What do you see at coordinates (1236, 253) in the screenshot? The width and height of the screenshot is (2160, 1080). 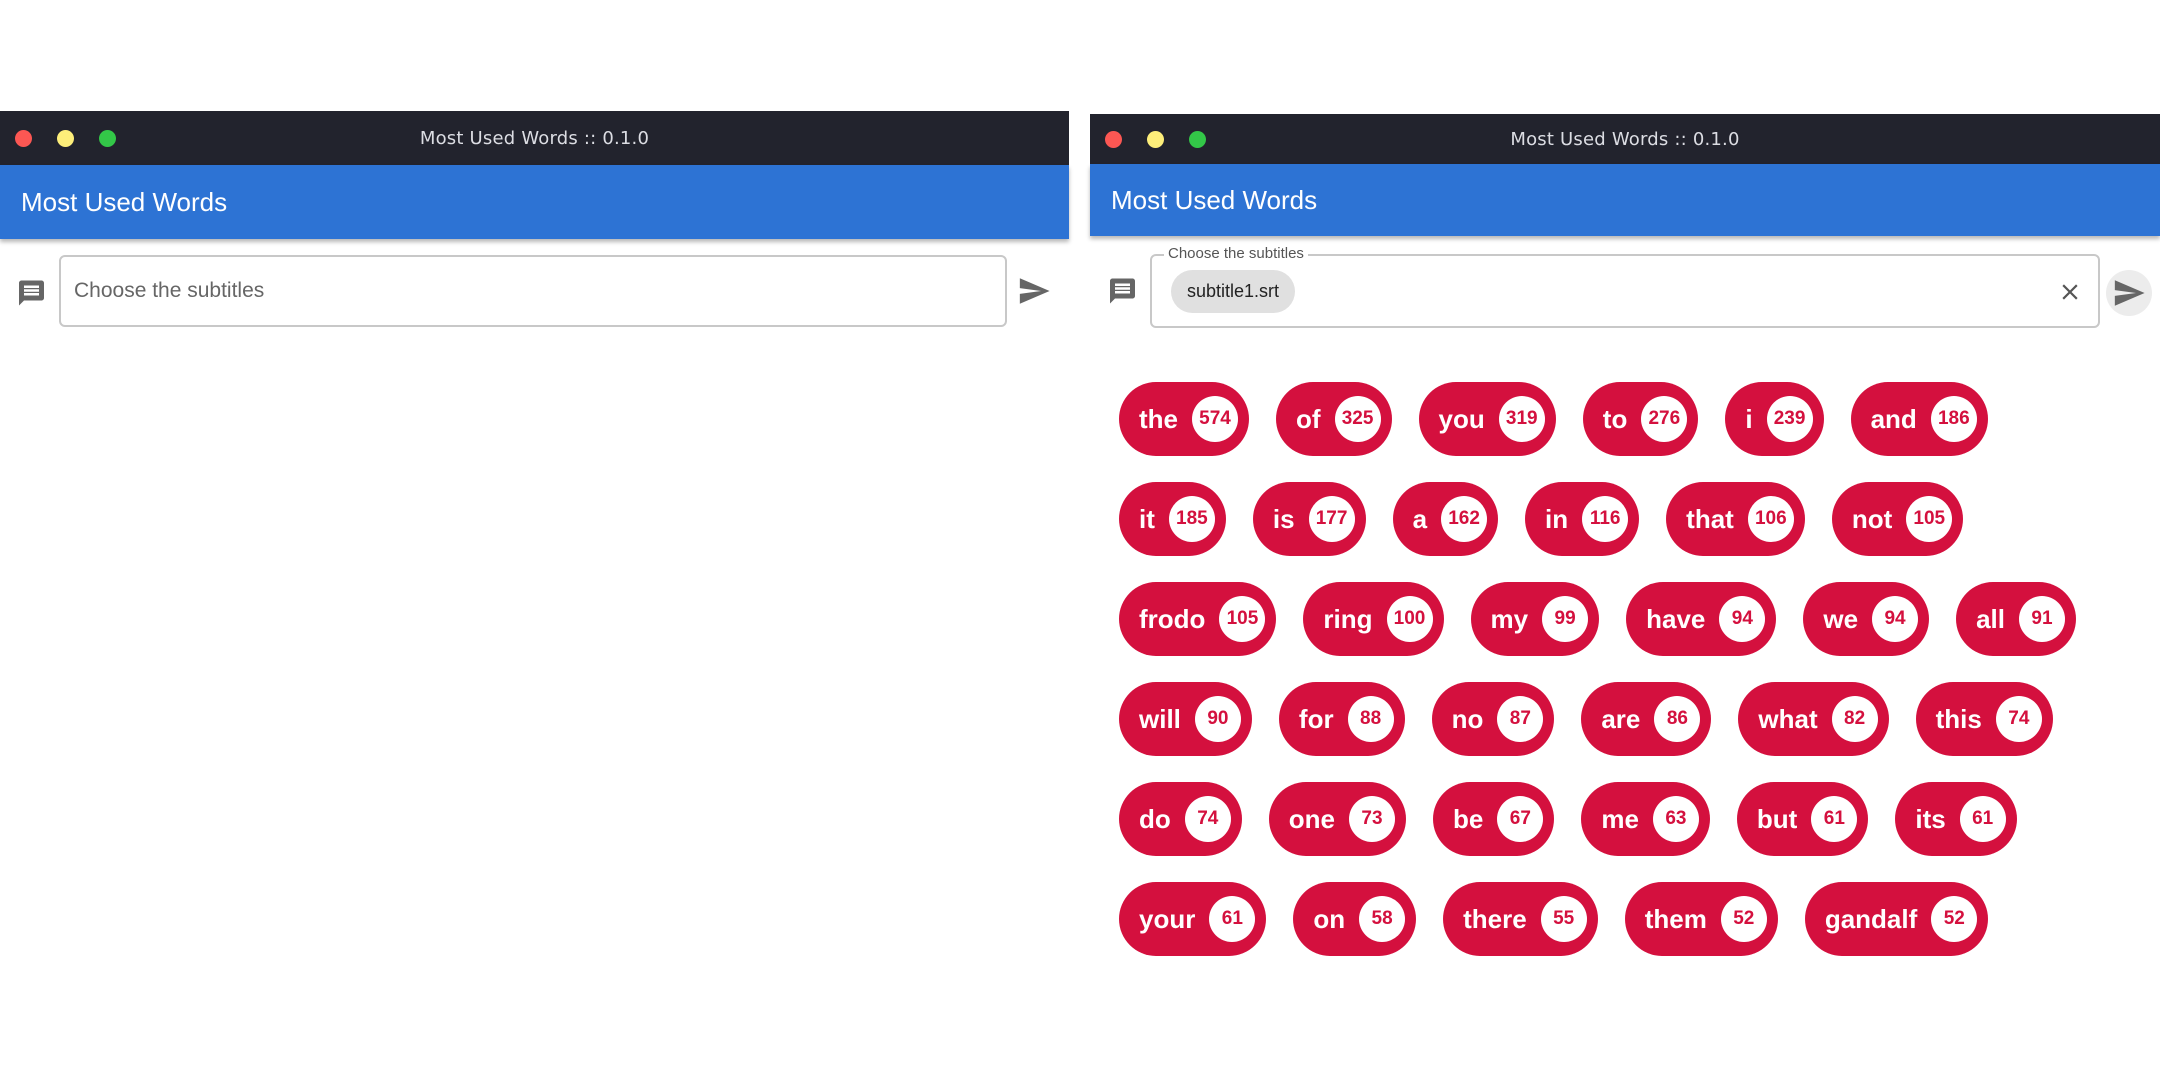 I see `input-label: Choose the subtitles` at bounding box center [1236, 253].